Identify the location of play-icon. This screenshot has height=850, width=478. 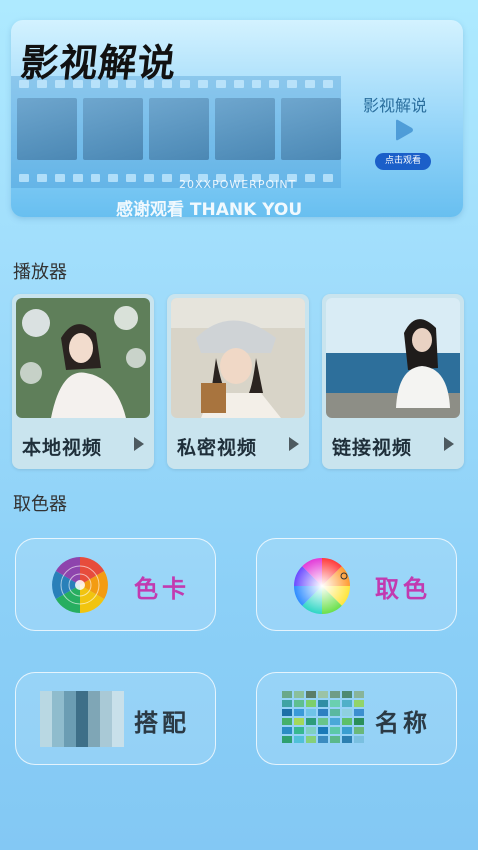
(404, 130).